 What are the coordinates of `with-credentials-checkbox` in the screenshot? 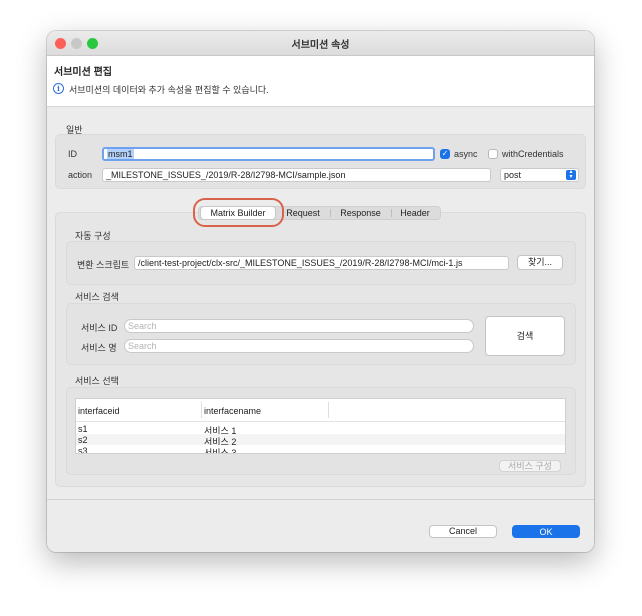 It's located at (493, 154).